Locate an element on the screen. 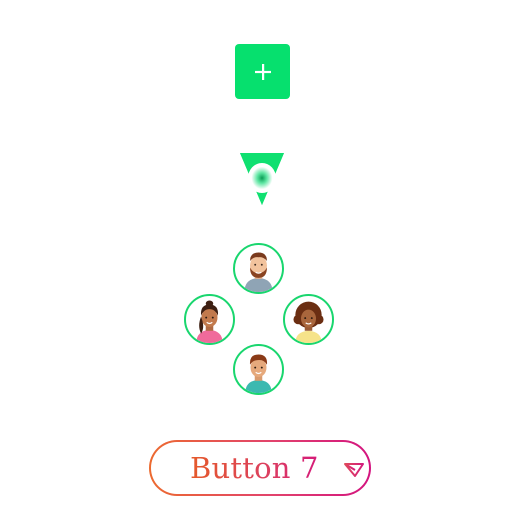 This screenshot has height=512, width=512. button-7: Button 7 is located at coordinates (260, 468).